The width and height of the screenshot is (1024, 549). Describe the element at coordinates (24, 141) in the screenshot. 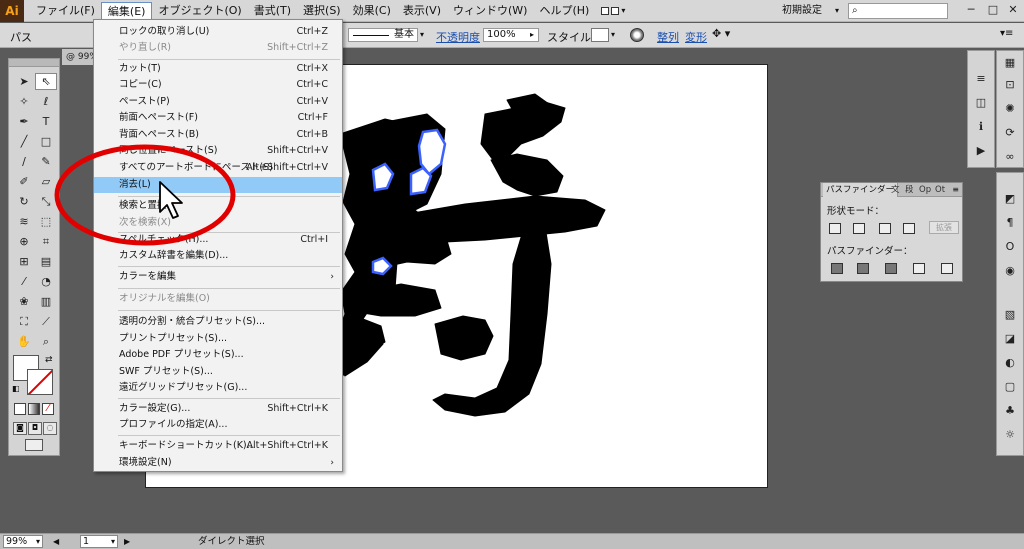

I see `line-tool-icon: ╱` at that location.